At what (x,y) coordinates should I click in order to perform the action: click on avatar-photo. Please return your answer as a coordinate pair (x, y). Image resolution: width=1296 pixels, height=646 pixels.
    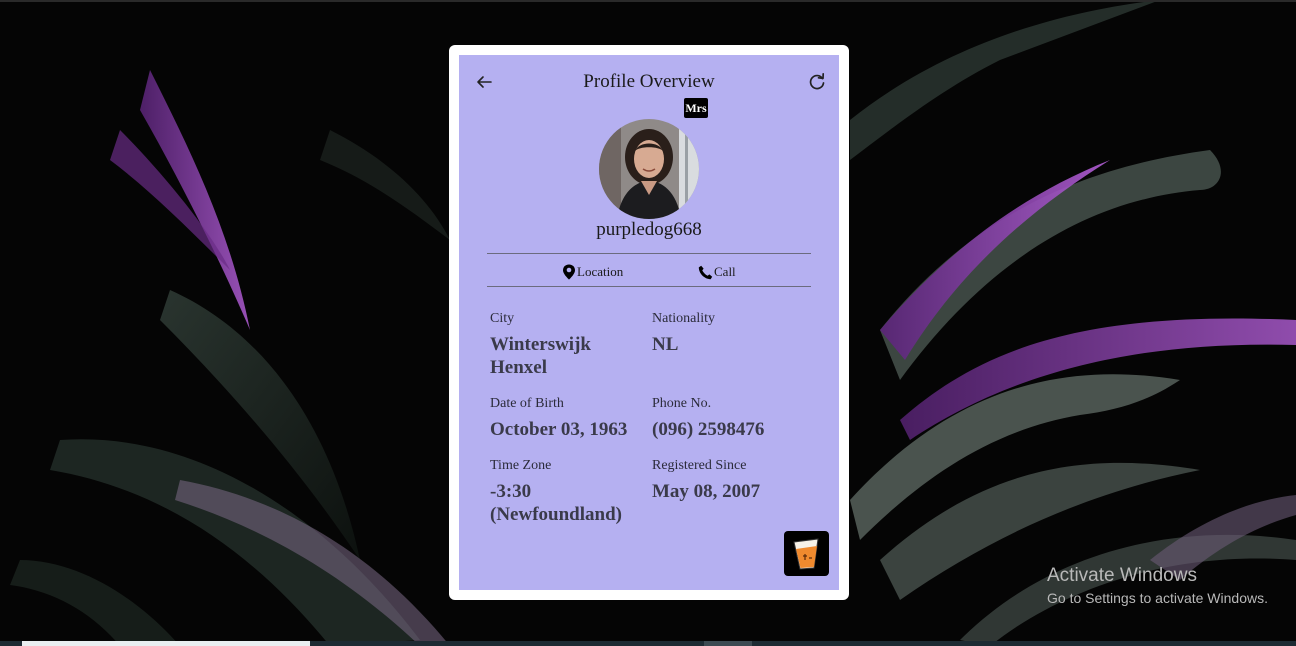
    Looking at the image, I should click on (649, 169).